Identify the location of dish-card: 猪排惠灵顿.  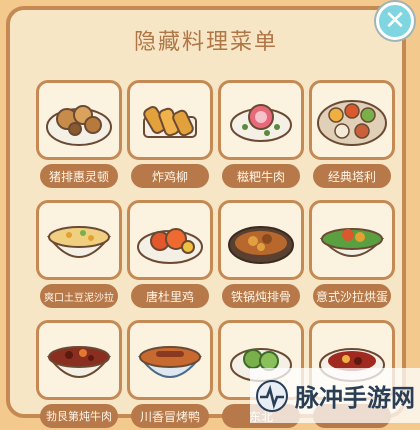
(79, 135).